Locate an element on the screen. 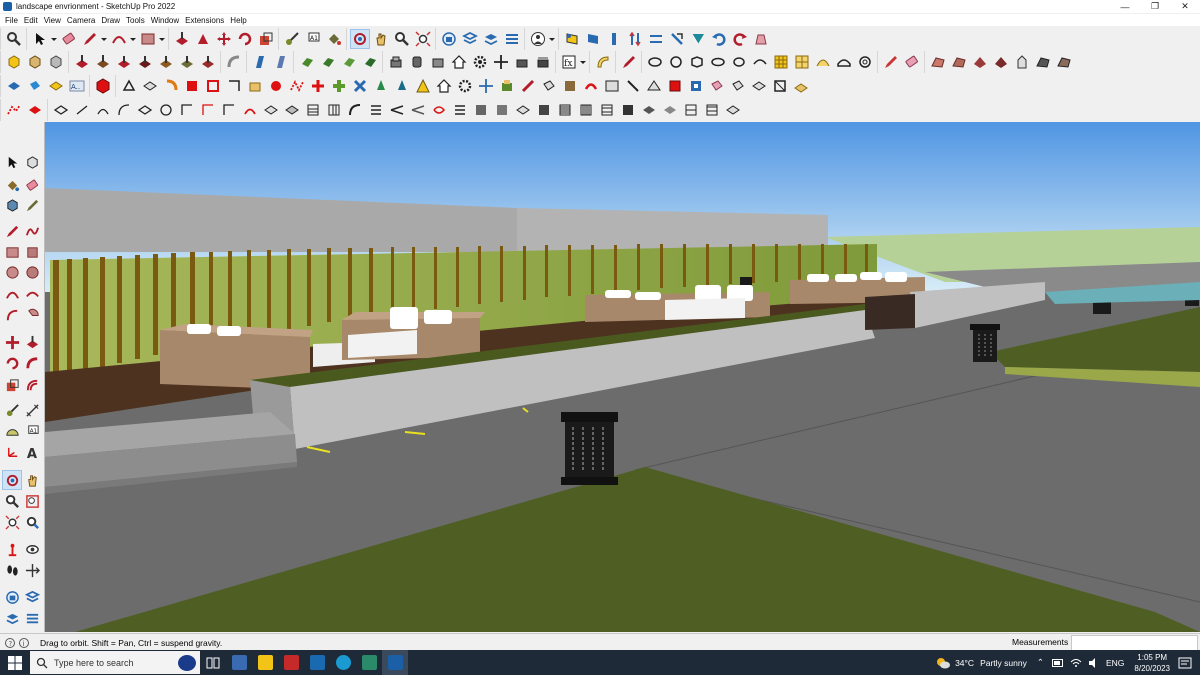 The image size is (1200, 675). profile-22-icon is located at coordinates (502, 110).